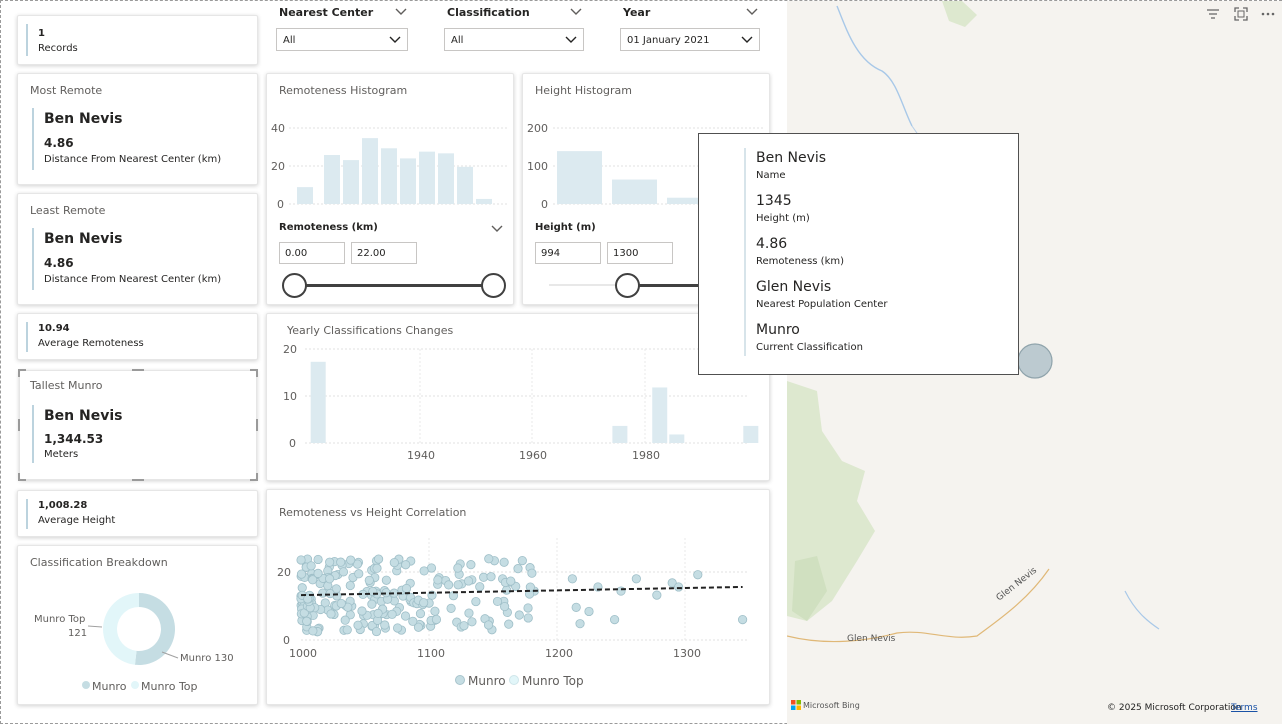 This screenshot has width=1282, height=724. I want to click on map-point, so click(1035, 361).